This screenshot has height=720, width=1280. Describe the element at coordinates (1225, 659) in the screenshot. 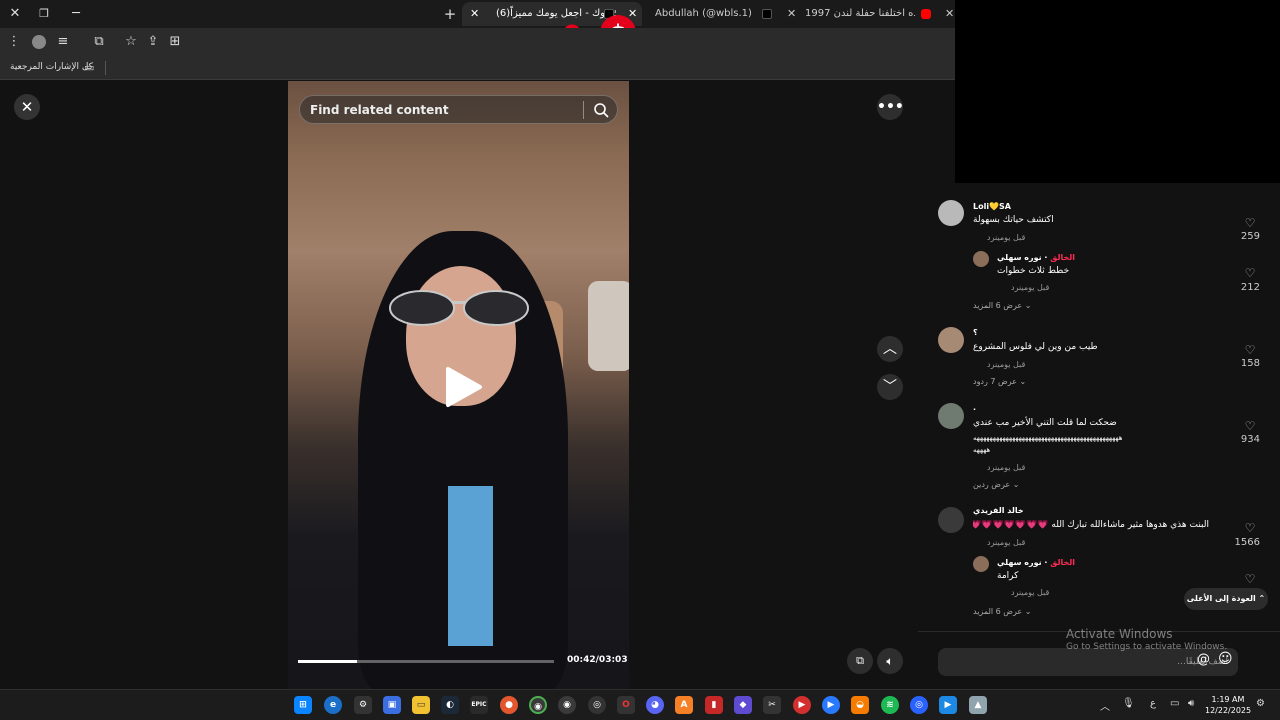

I see `emoji-icon: ☺` at that location.